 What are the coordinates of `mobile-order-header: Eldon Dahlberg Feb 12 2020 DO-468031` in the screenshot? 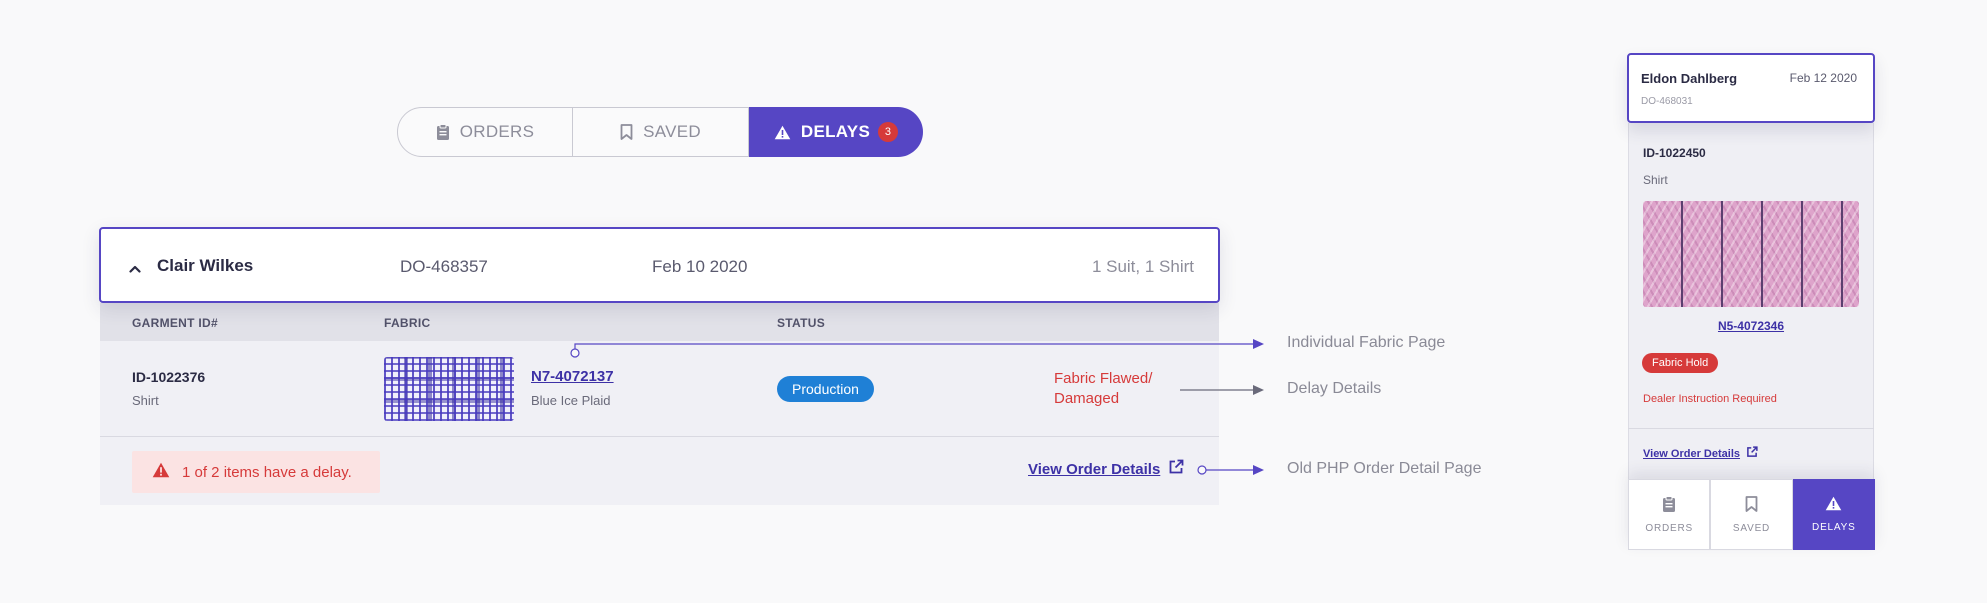 It's located at (1751, 88).